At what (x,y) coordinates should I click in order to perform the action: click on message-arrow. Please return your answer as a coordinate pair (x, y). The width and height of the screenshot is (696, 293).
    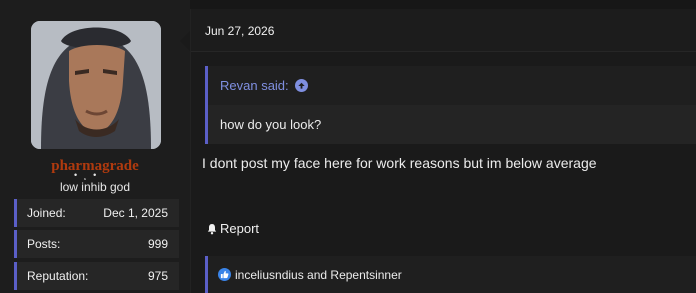
    Looking at the image, I should click on (185, 41).